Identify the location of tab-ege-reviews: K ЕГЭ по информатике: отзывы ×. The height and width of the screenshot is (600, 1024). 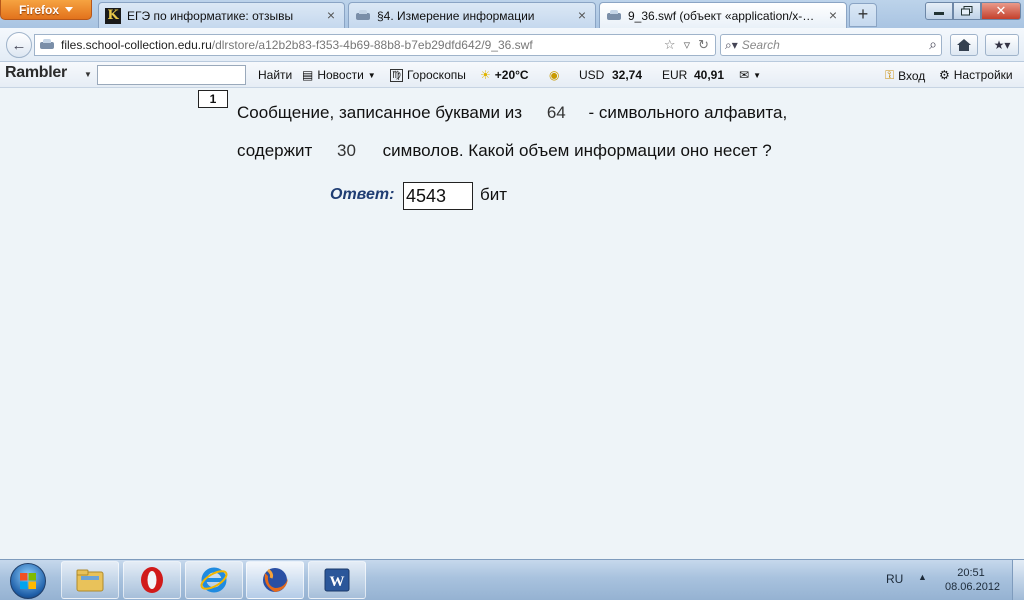
(221, 15).